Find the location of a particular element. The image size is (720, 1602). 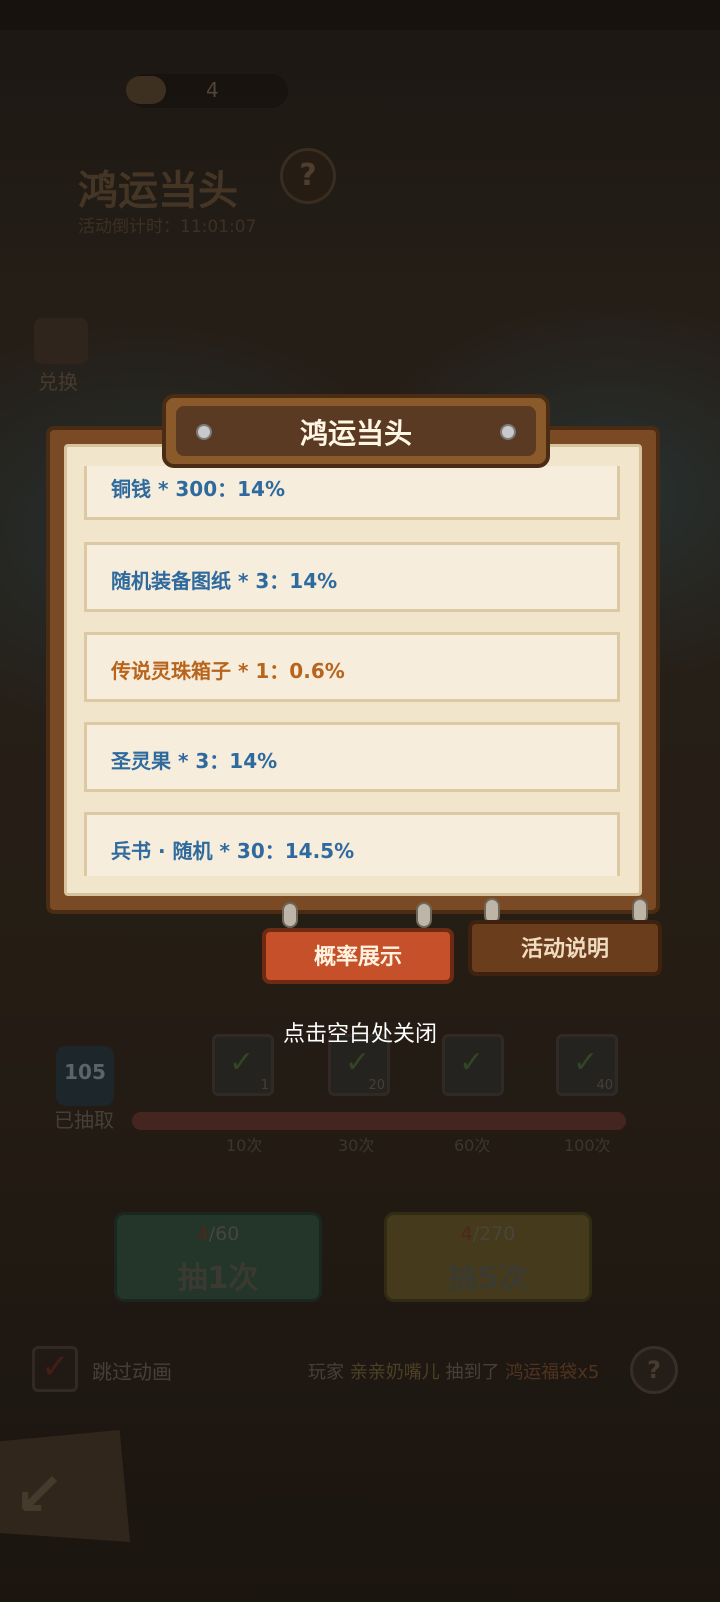

item-text: 传说灵珠箱子 * 1：0.6% is located at coordinates (228, 671).